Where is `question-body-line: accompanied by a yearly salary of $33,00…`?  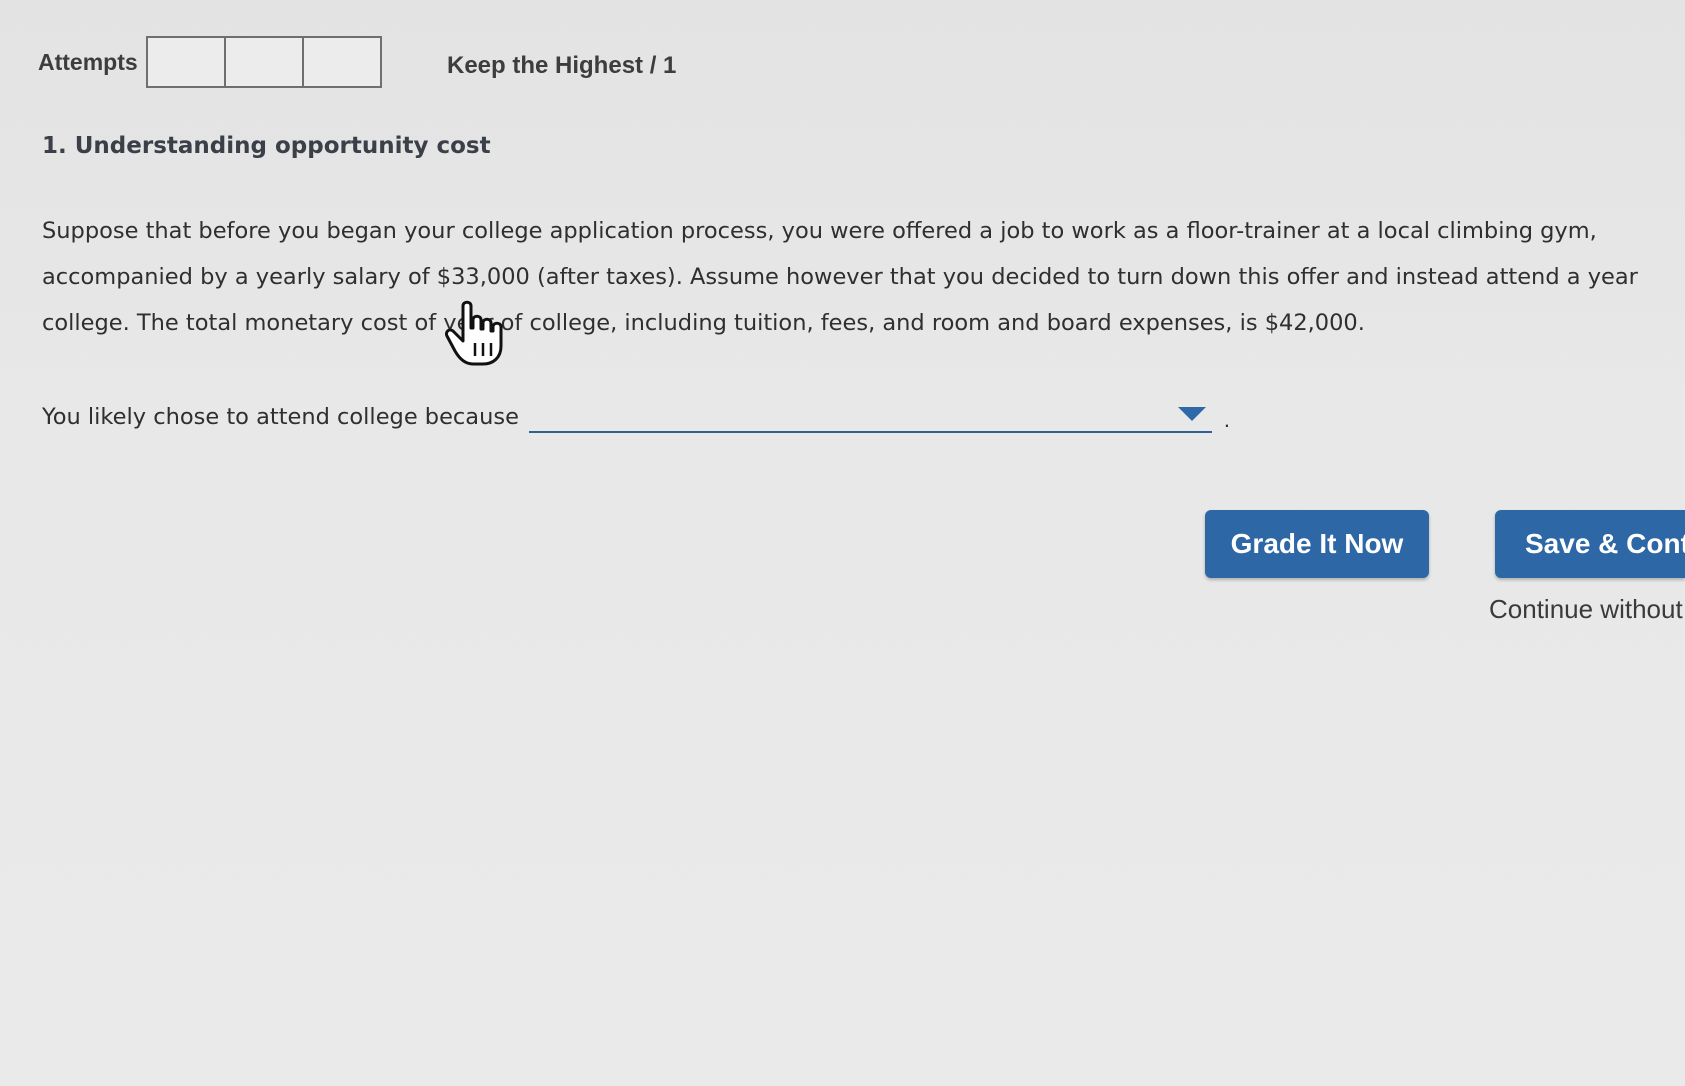
question-body-line: accompanied by a yearly salary of $33,00… is located at coordinates (840, 277).